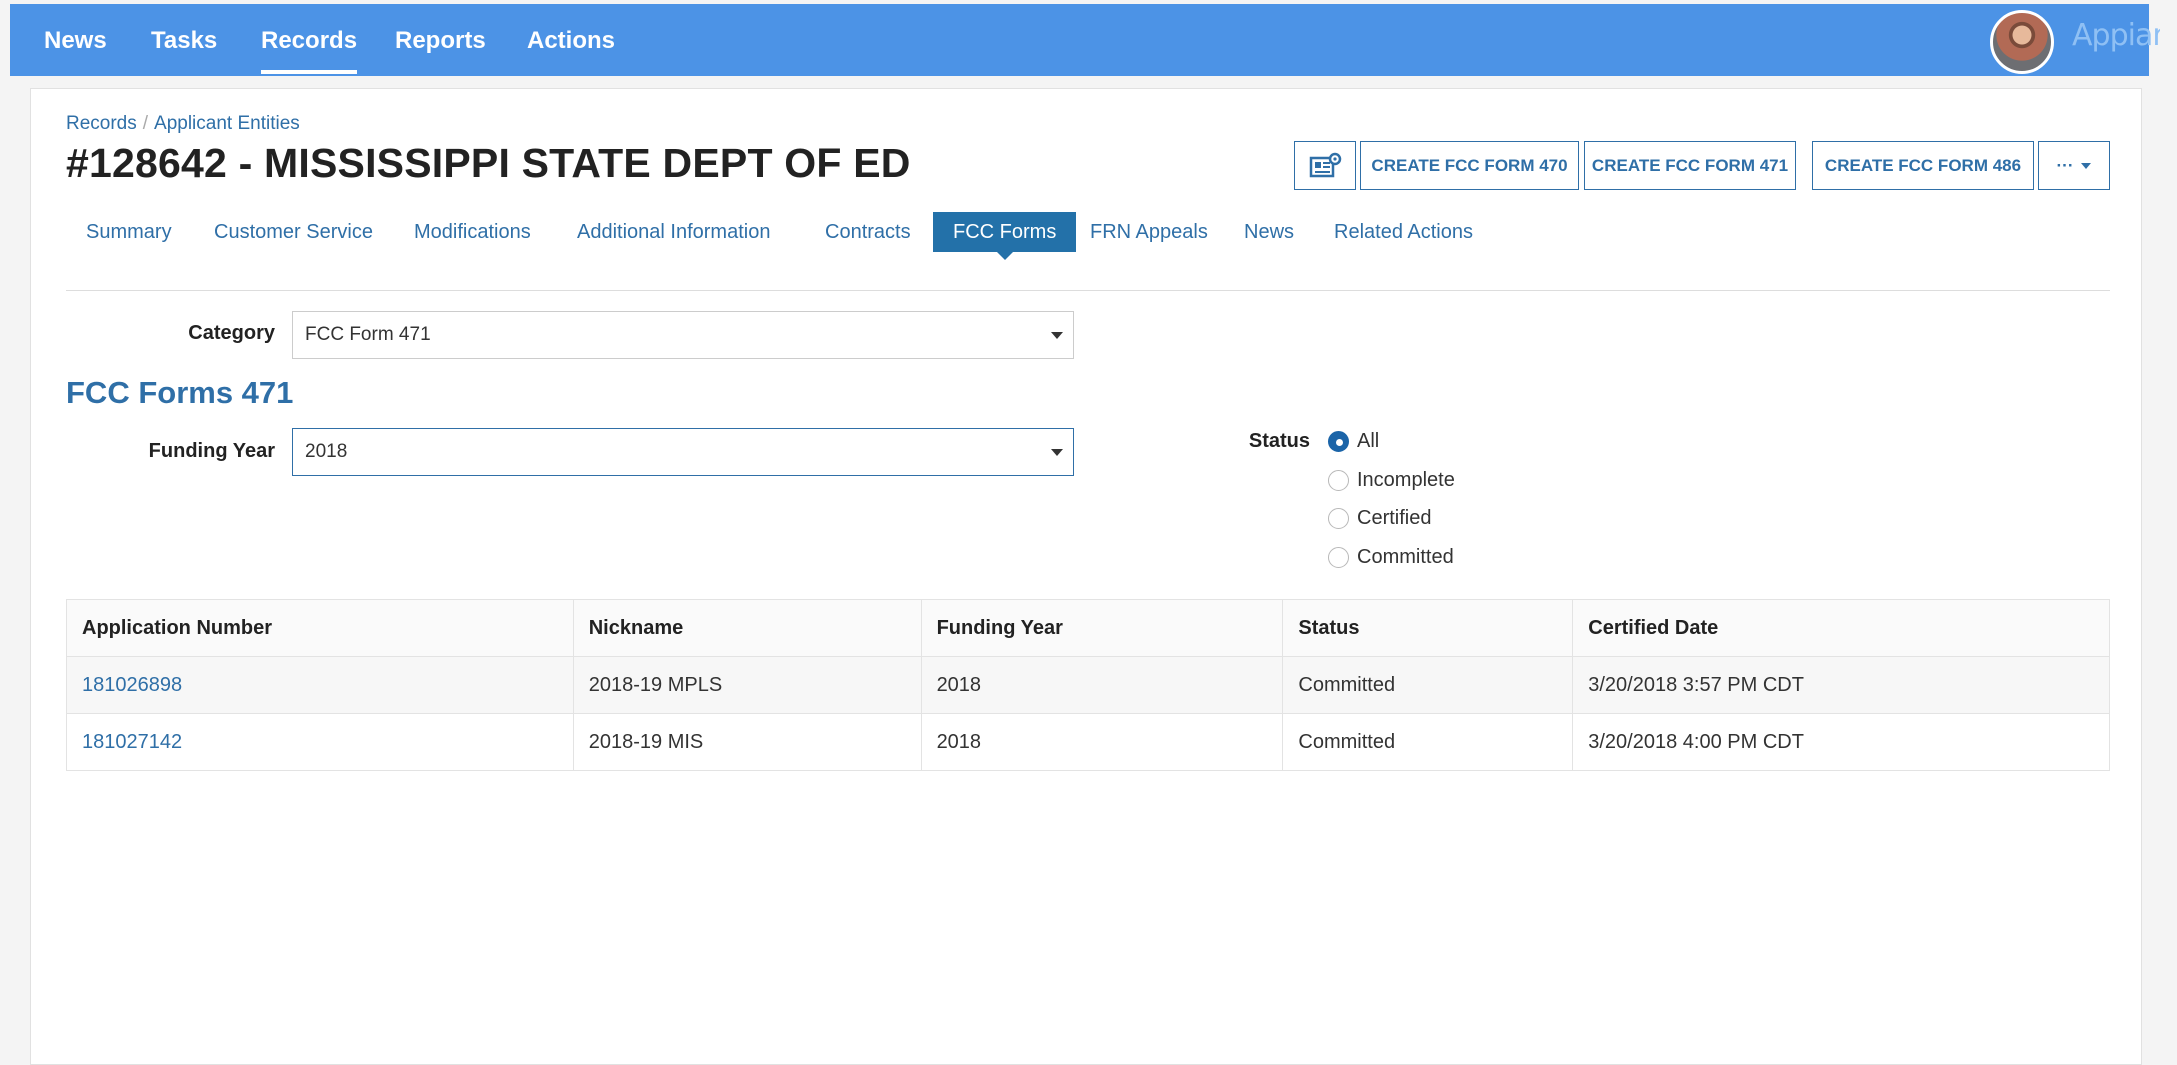 The height and width of the screenshot is (1065, 2177). What do you see at coordinates (1428, 628) in the screenshot?
I see `column-header-status: Status` at bounding box center [1428, 628].